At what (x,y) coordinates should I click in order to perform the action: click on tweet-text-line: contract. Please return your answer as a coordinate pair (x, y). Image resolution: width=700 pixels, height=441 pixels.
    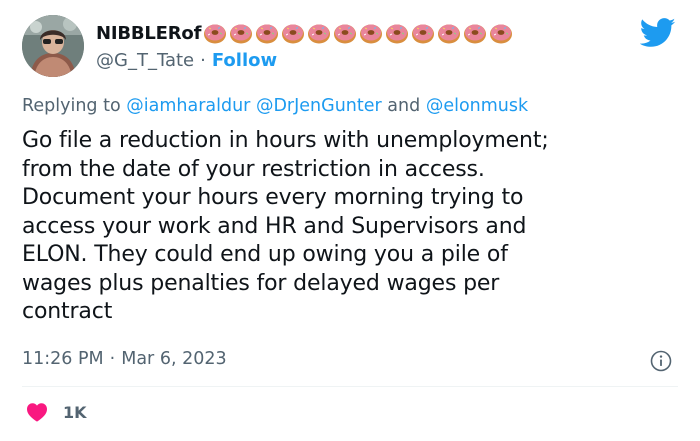
    Looking at the image, I should click on (67, 311).